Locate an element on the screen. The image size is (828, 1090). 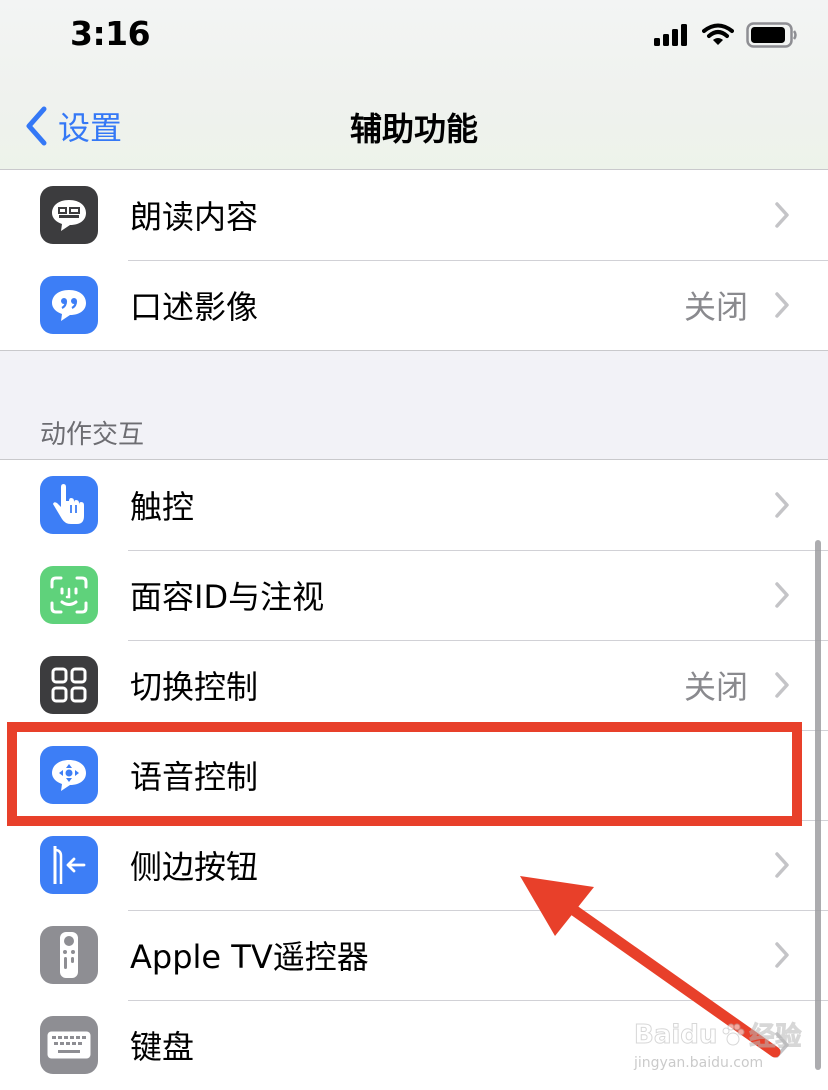
row-touch: 触控 is located at coordinates (414, 505).